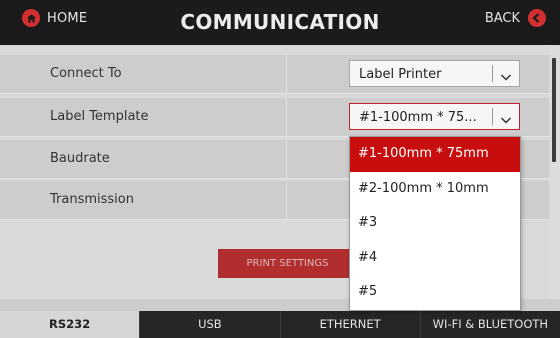  I want to click on tab-wifi-bluetooth: WI-FI & BLUETOOTH, so click(489, 324).